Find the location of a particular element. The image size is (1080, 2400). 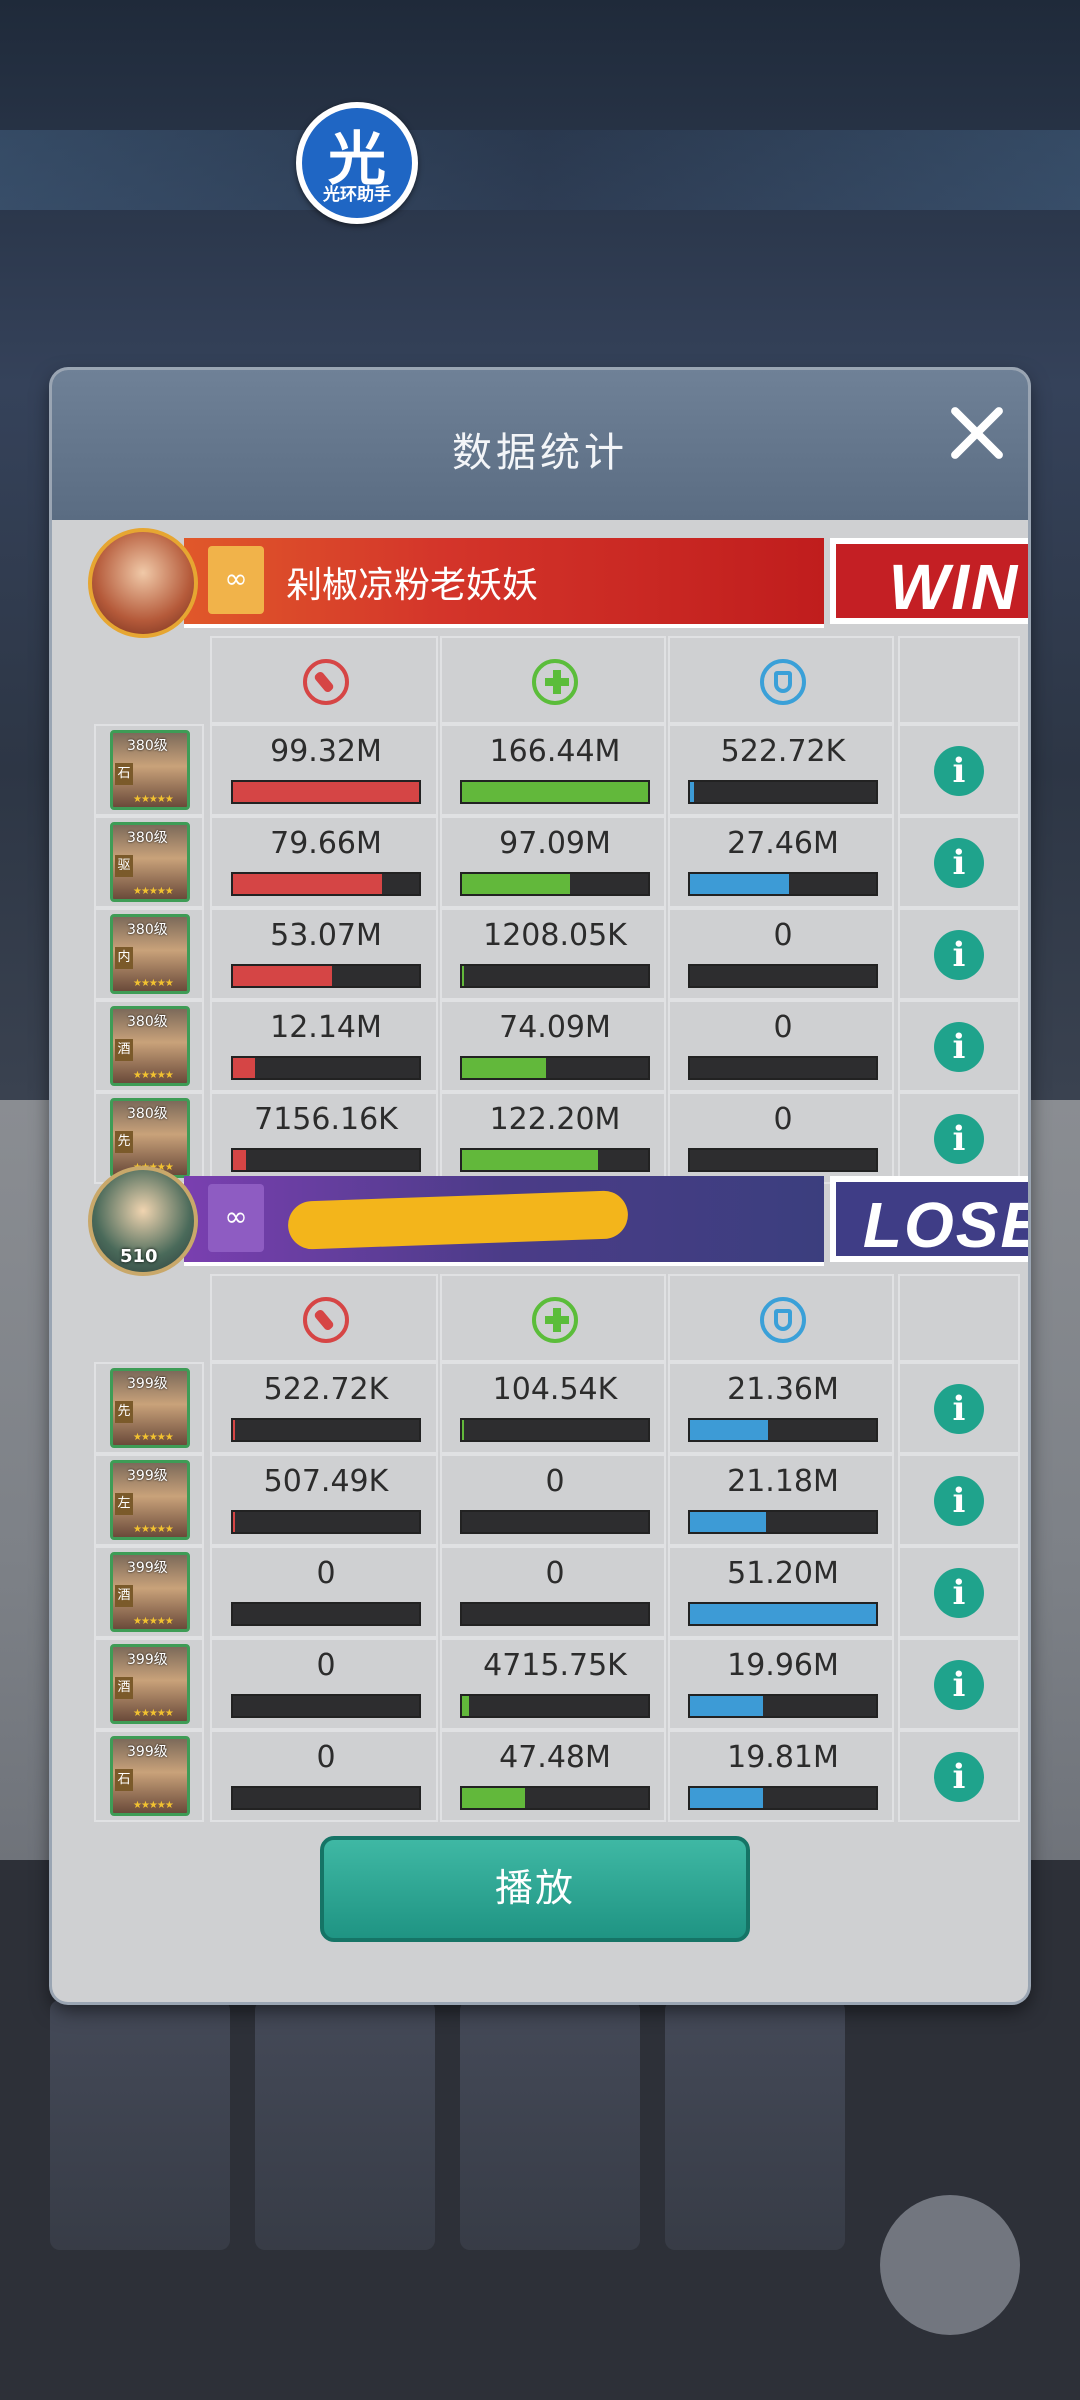

header-cell is located at coordinates (149, 1318).